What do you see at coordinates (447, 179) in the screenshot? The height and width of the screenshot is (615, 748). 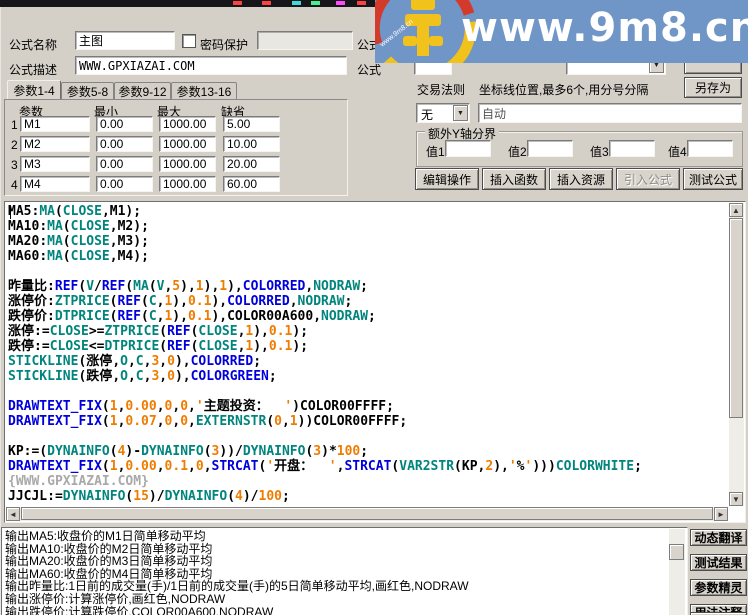 I see `action-button-1: 编辑操作` at bounding box center [447, 179].